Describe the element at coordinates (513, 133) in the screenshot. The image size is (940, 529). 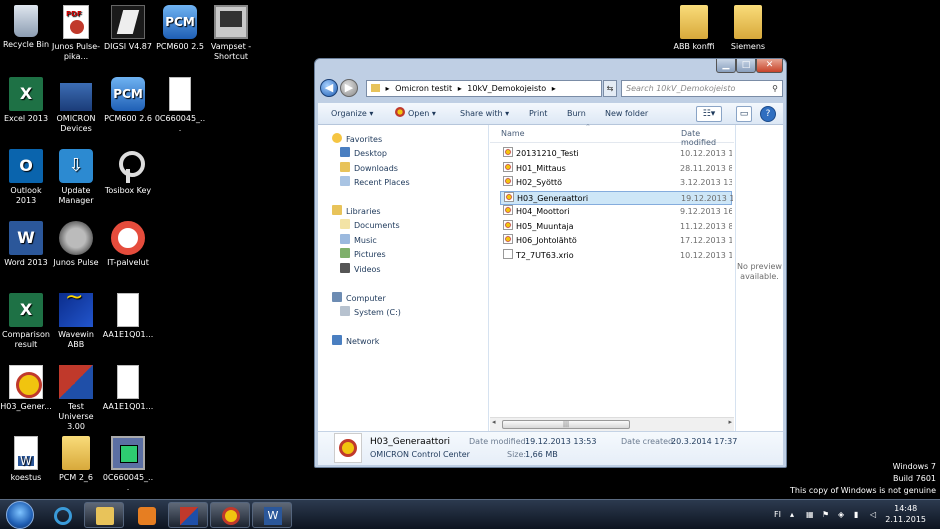
I see `column-name: Name` at that location.